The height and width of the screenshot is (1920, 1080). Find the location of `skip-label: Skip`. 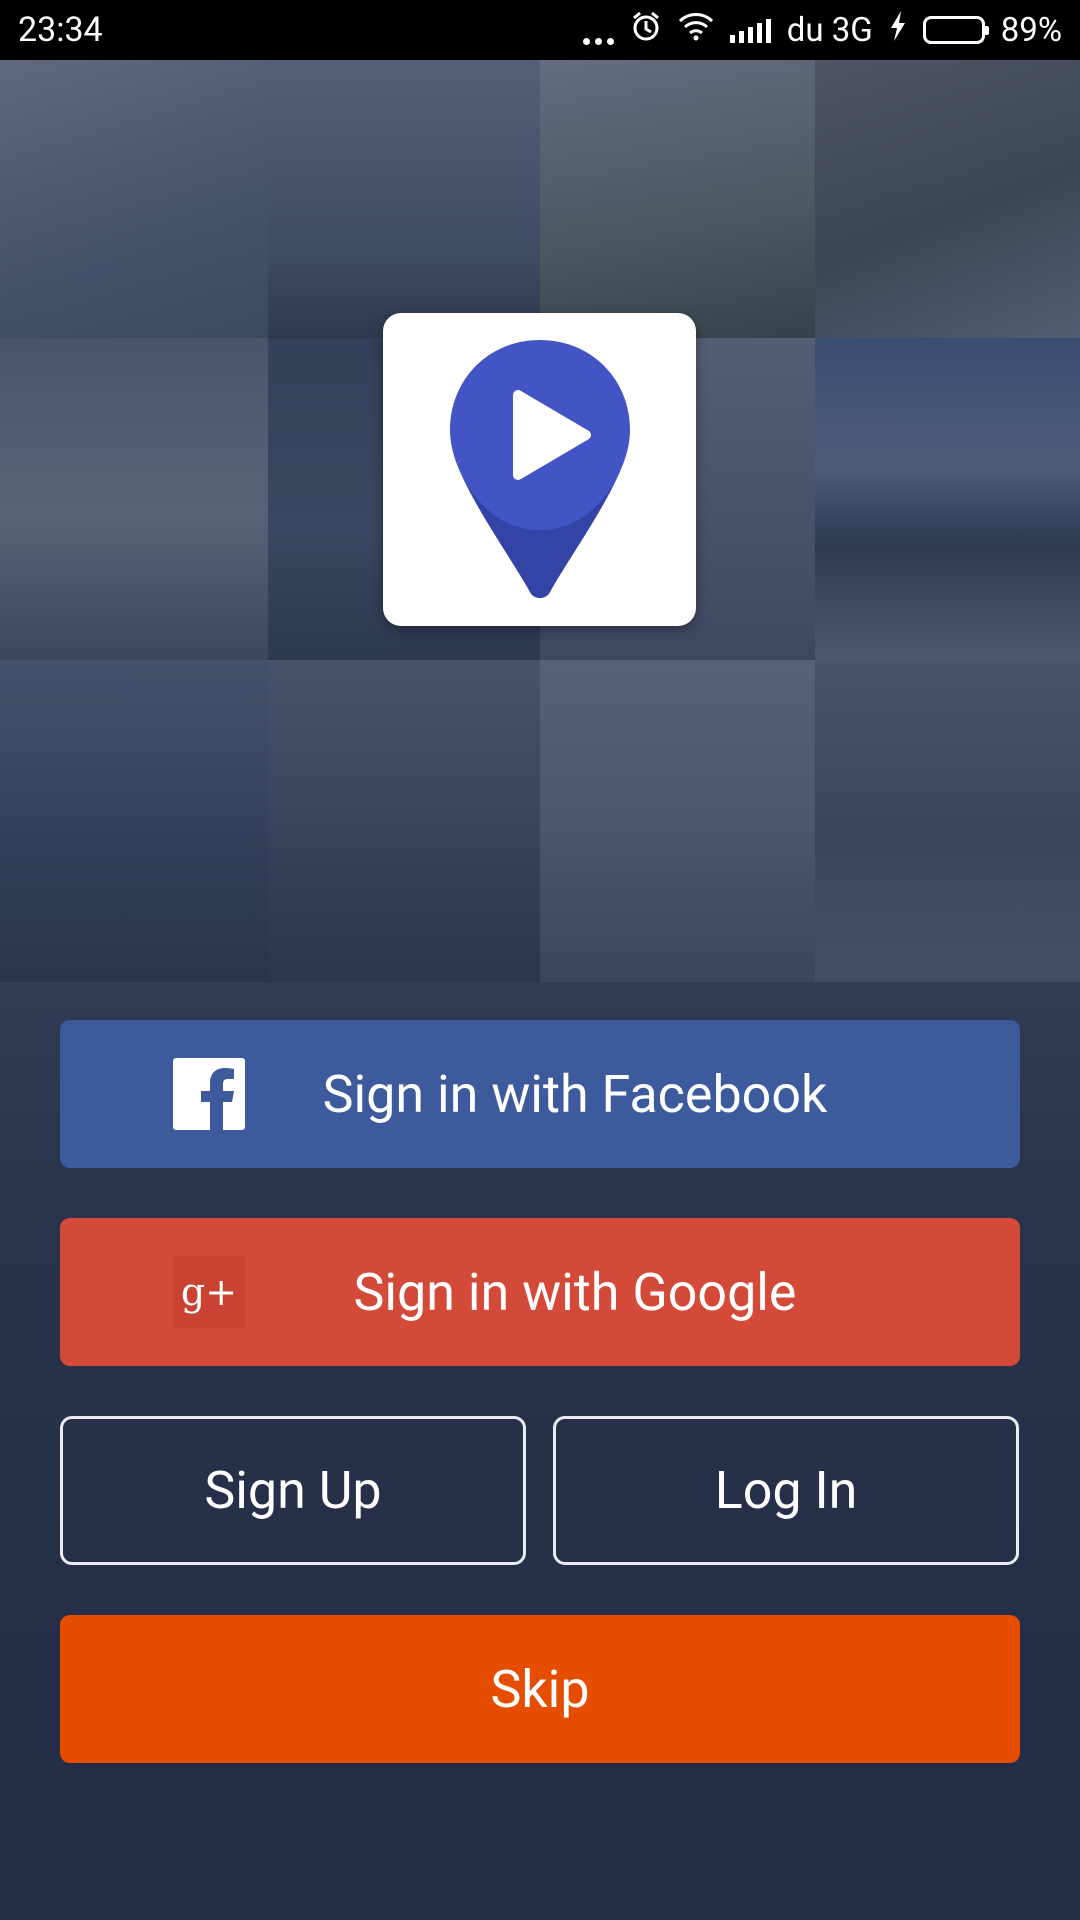

skip-label: Skip is located at coordinates (540, 1689).